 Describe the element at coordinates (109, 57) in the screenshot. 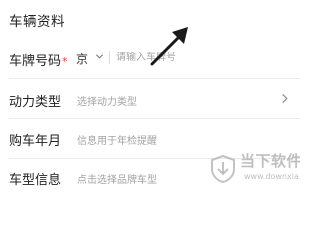

I see `plate-separator` at that location.